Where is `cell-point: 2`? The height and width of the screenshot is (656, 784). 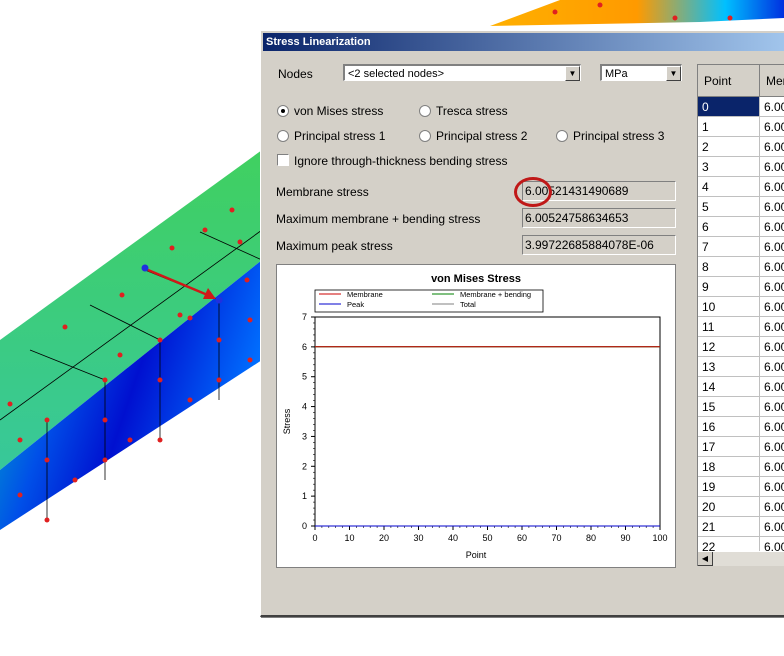 cell-point: 2 is located at coordinates (729, 147).